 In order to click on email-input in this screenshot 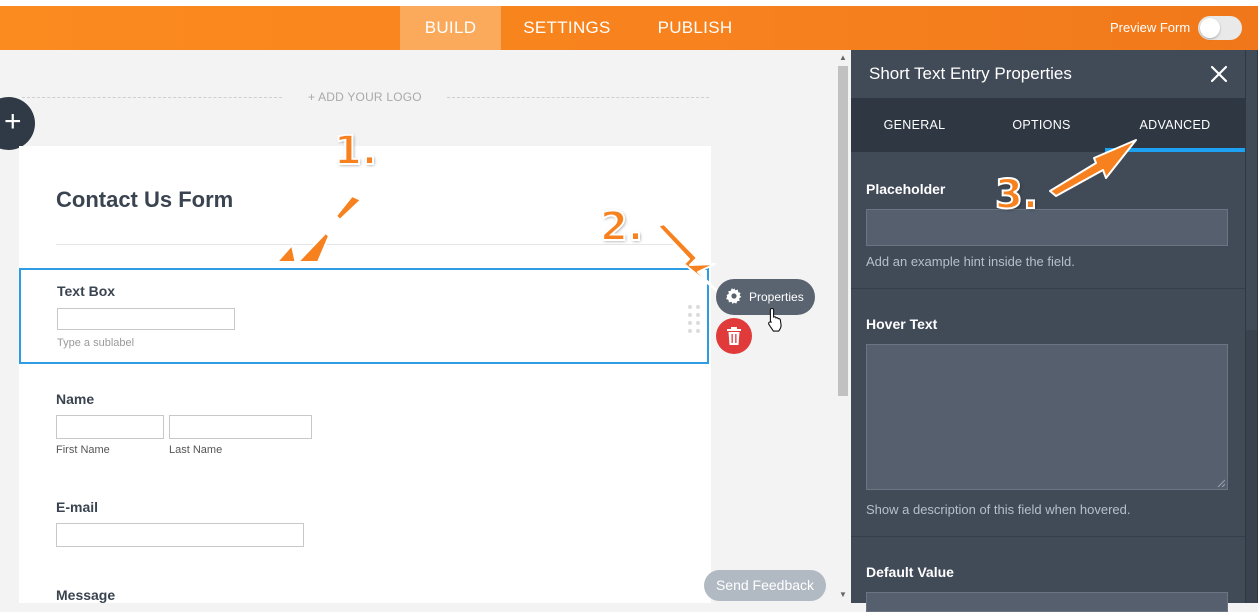, I will do `click(180, 535)`.